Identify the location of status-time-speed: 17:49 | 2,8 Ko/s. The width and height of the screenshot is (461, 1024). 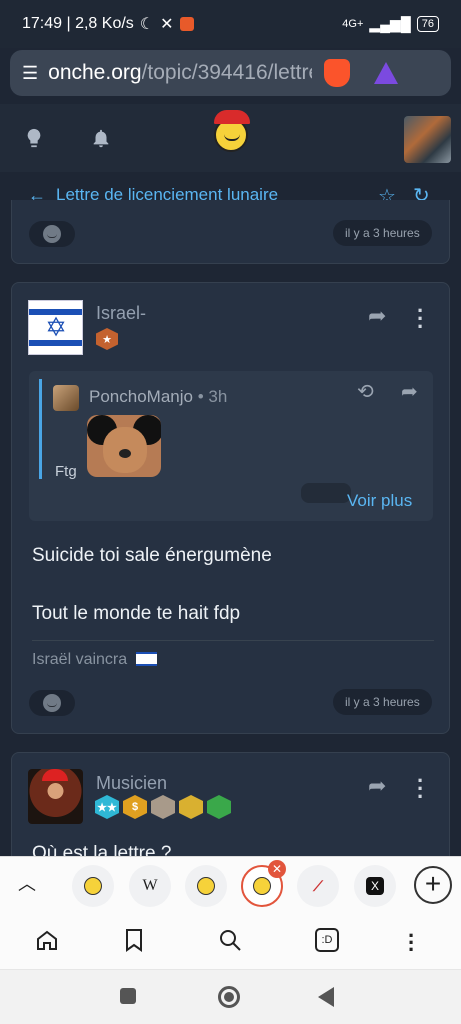
(78, 23).